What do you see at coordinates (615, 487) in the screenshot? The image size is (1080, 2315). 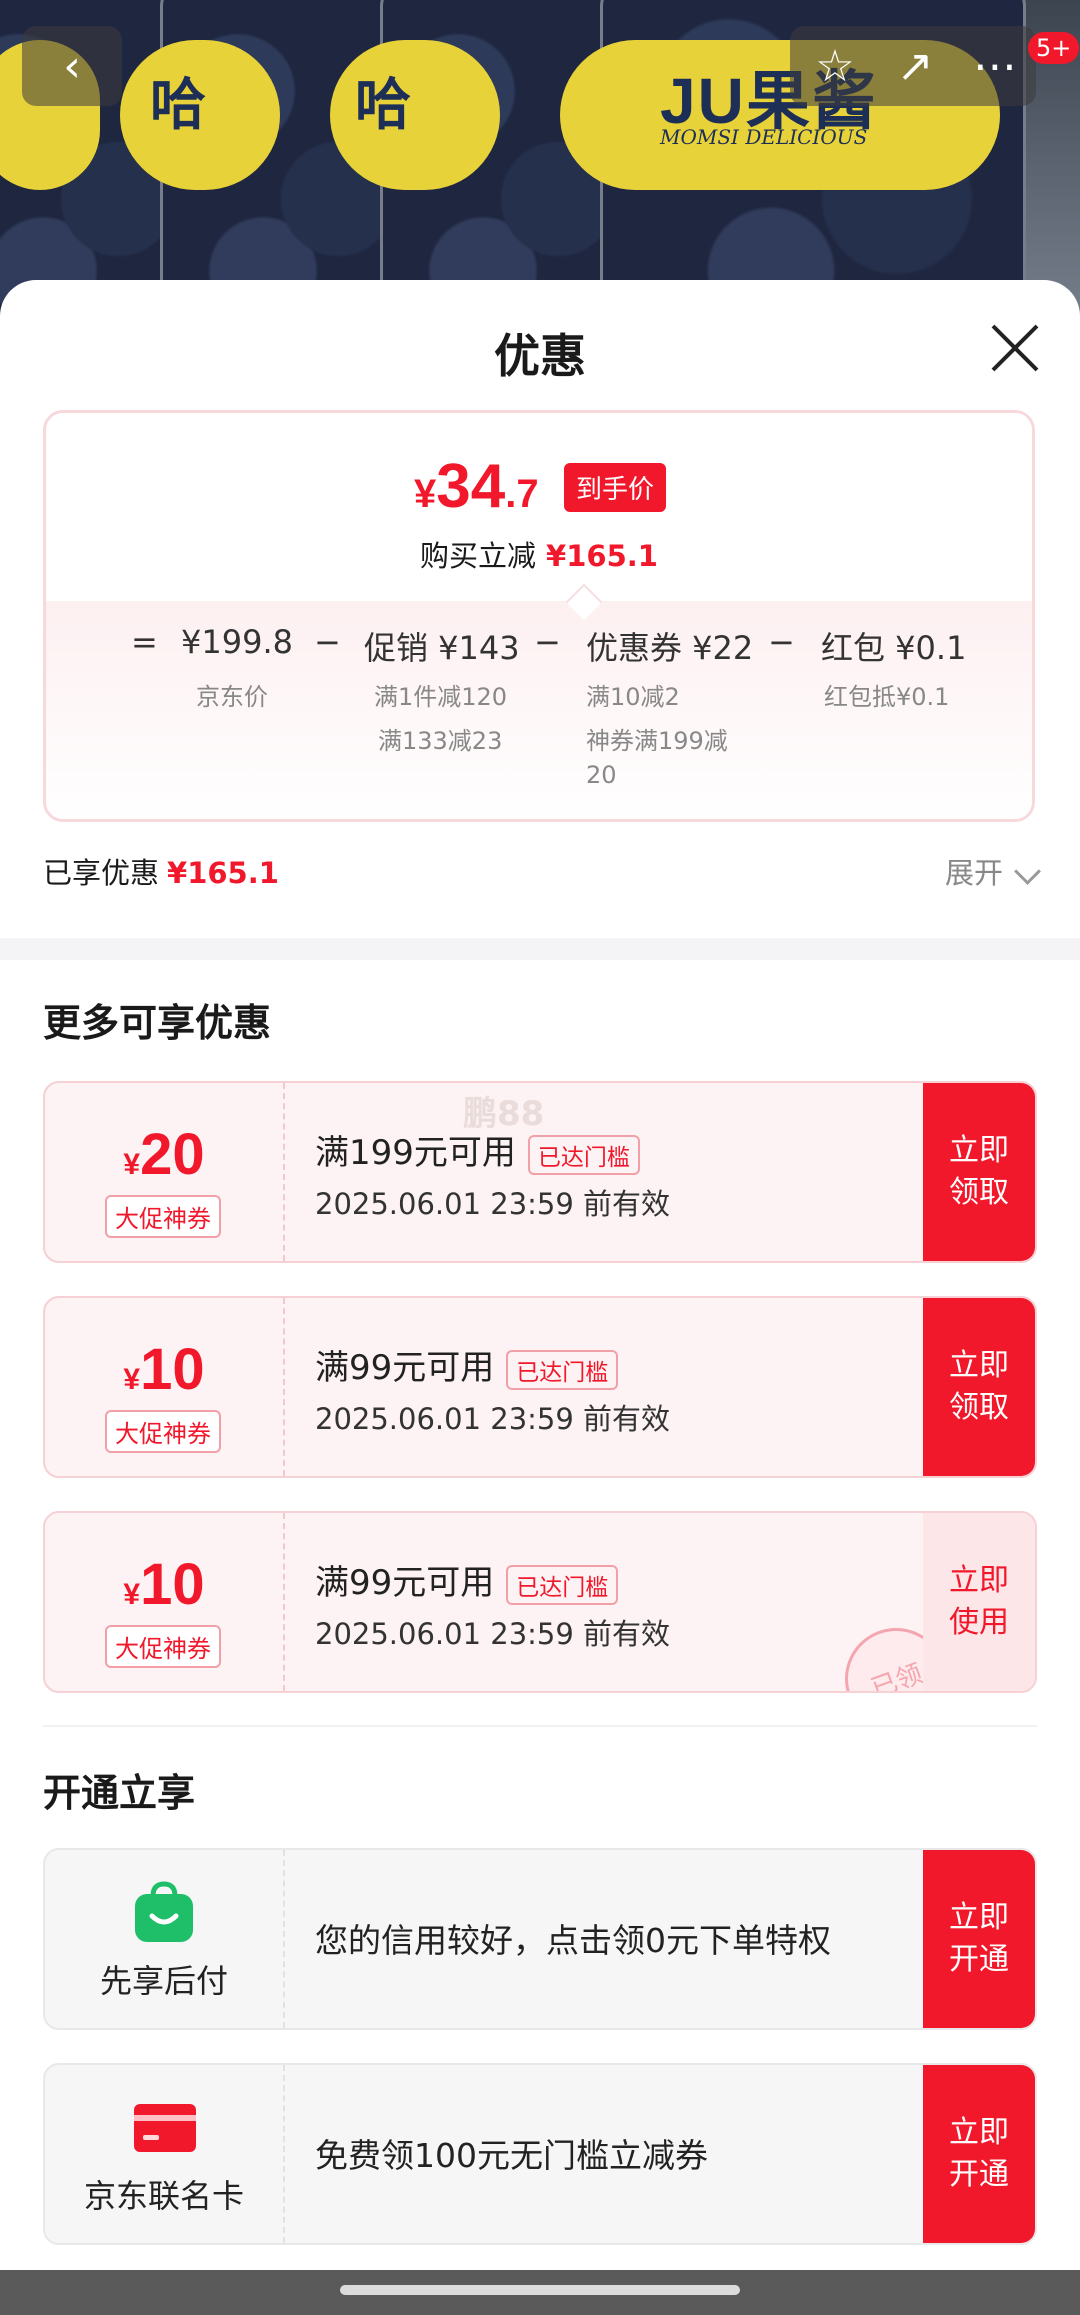 I see `final-price-tag: 到手价` at bounding box center [615, 487].